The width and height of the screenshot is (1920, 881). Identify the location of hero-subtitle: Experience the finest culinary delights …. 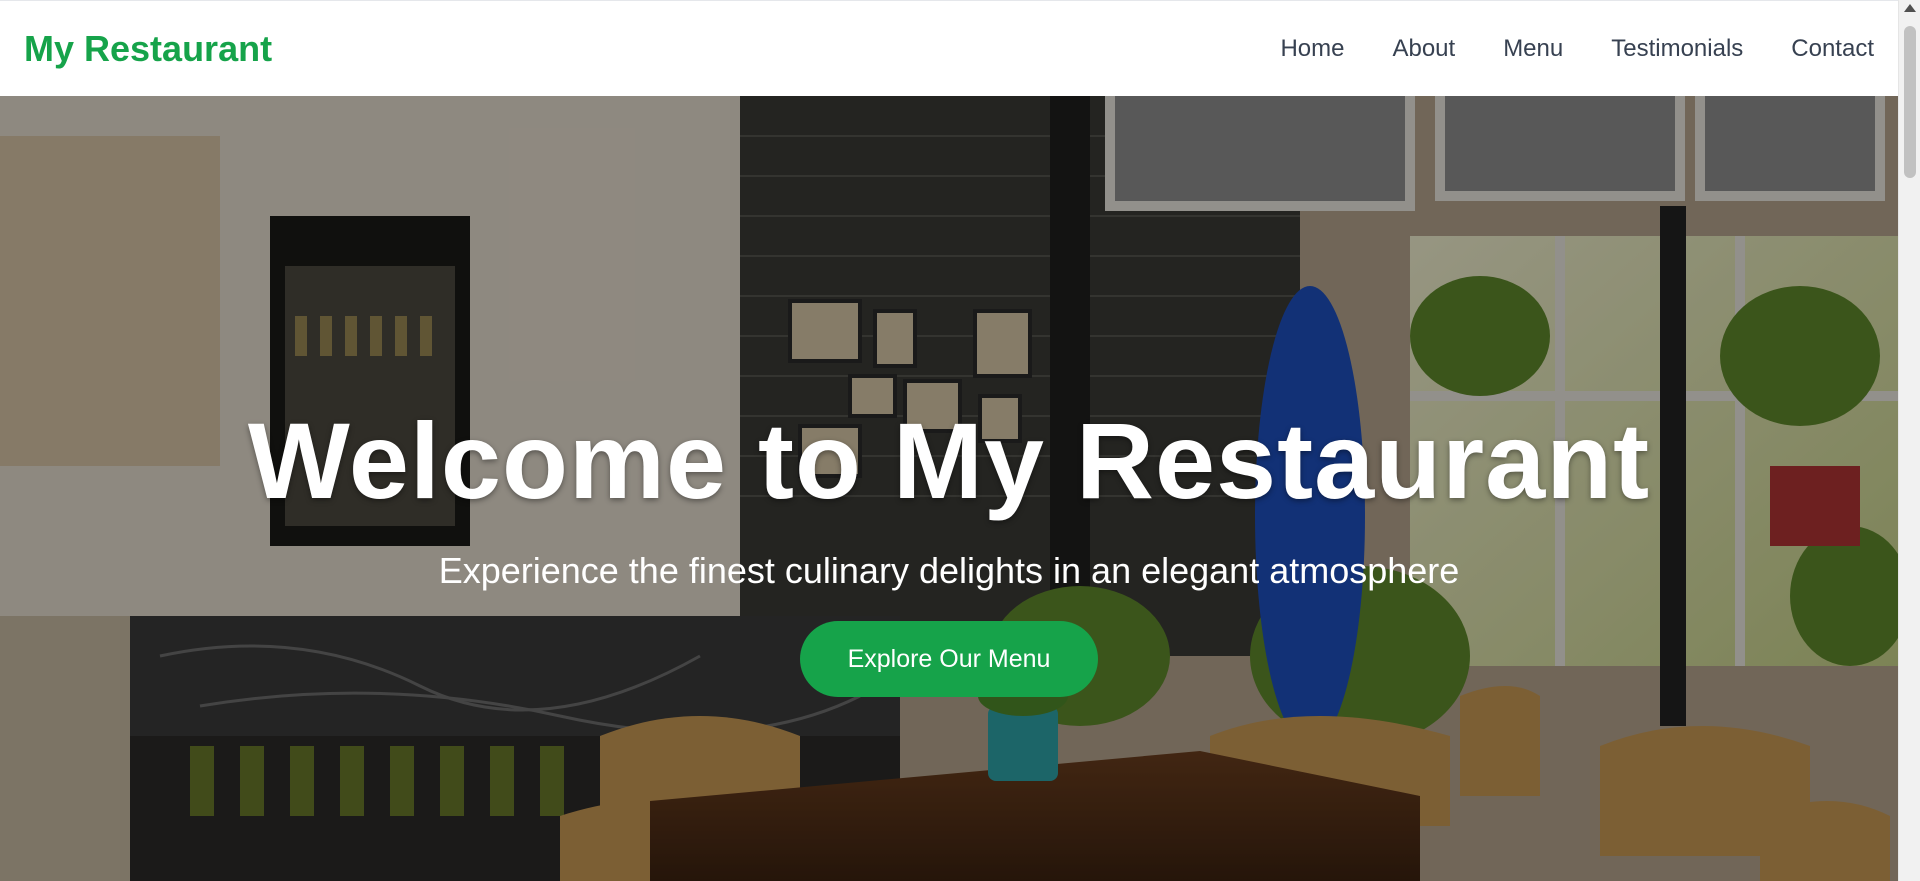
(949, 570).